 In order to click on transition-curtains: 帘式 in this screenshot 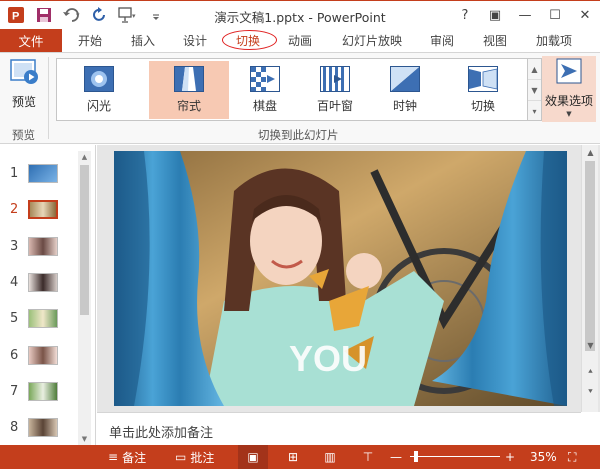, I will do `click(189, 90)`.